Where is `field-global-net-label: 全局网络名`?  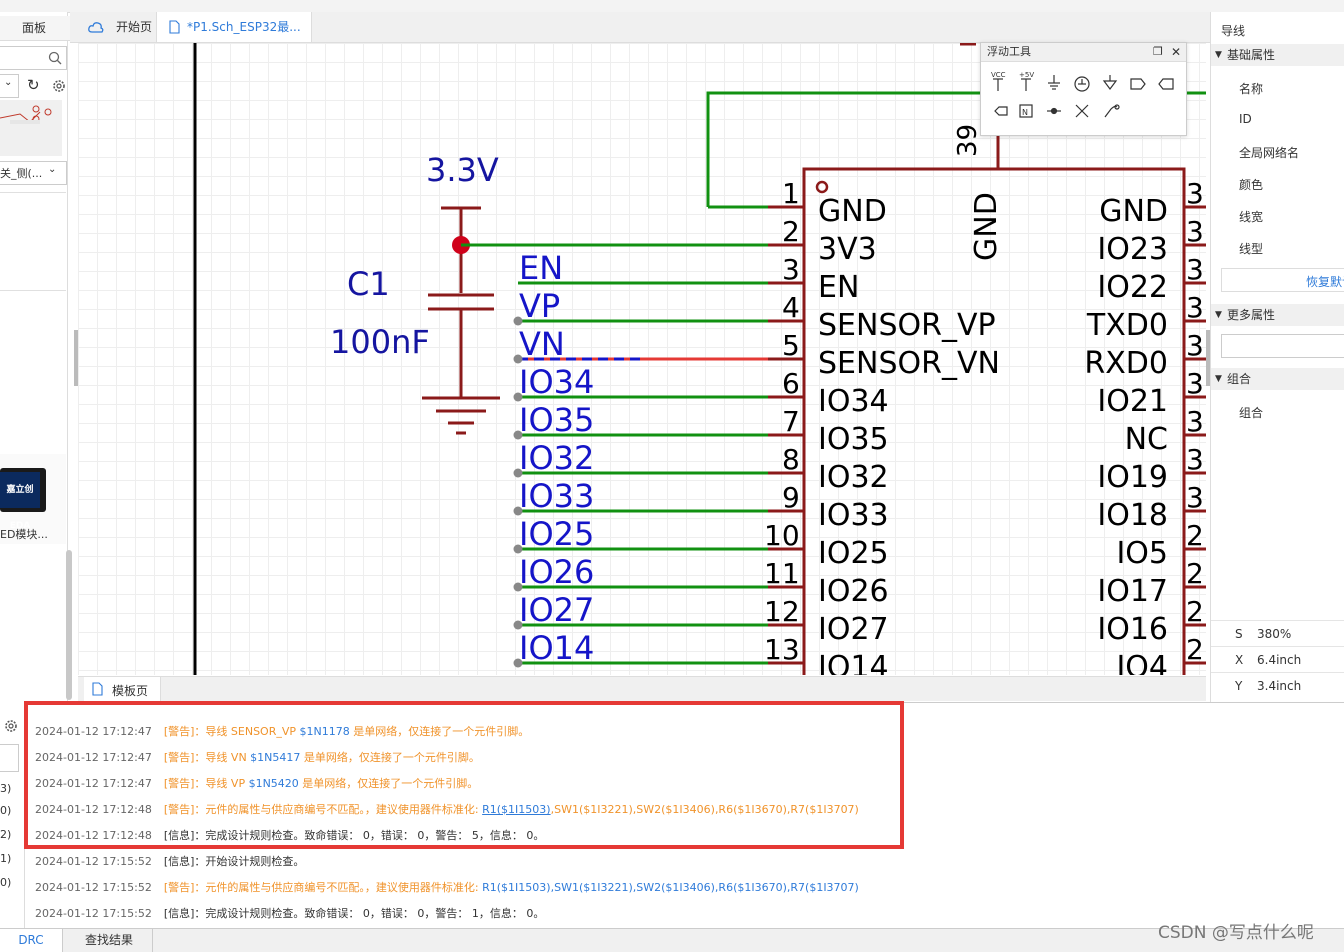
field-global-net-label: 全局网络名 is located at coordinates (1269, 153).